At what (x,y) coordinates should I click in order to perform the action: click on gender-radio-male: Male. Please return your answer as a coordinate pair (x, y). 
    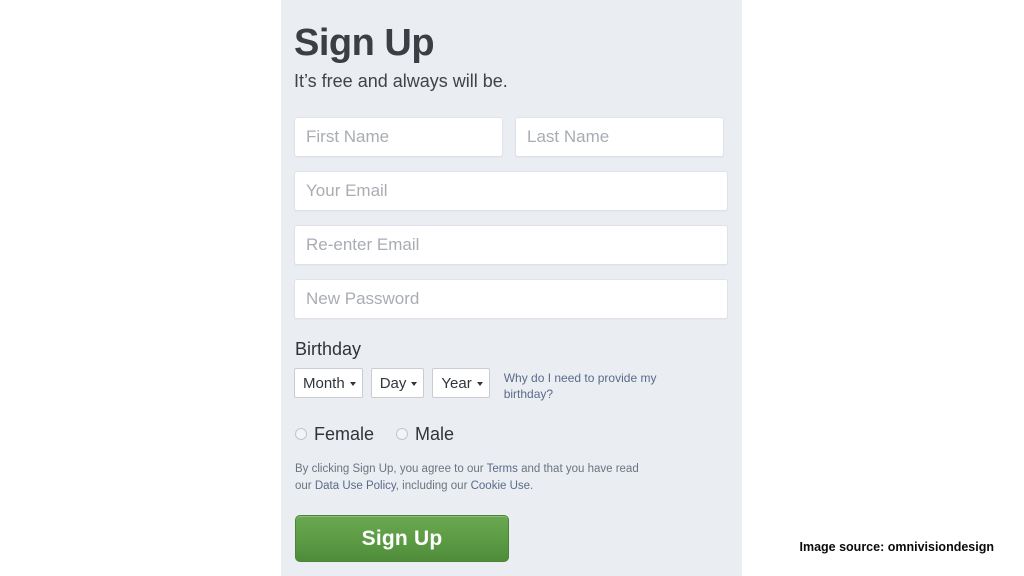
    Looking at the image, I should click on (425, 434).